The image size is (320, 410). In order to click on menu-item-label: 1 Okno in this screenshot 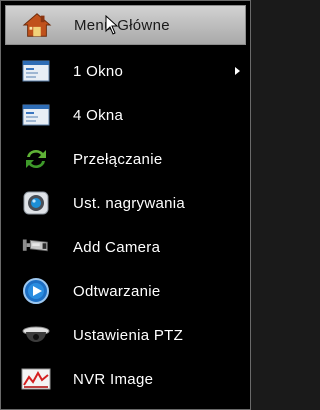, I will do `click(98, 71)`.